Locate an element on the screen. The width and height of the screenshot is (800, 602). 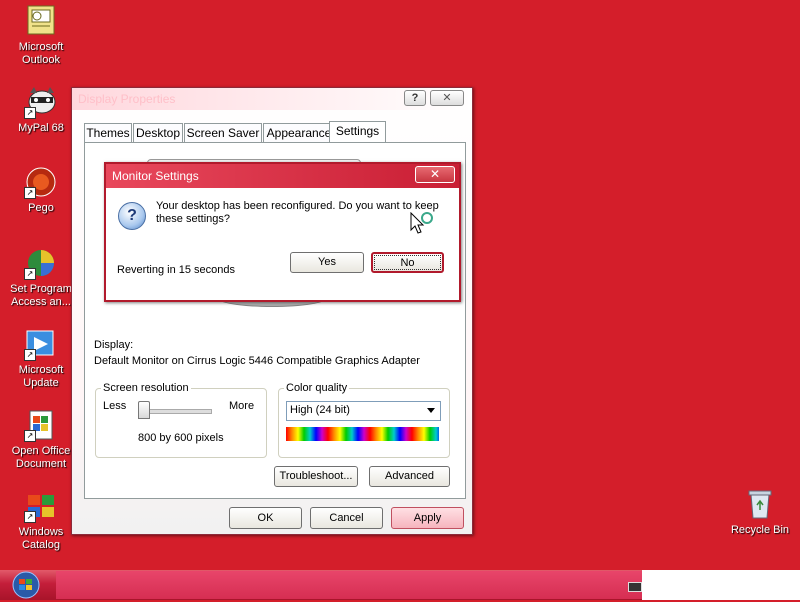
desktop-icon-label: Catalog is located at coordinates (41, 545).